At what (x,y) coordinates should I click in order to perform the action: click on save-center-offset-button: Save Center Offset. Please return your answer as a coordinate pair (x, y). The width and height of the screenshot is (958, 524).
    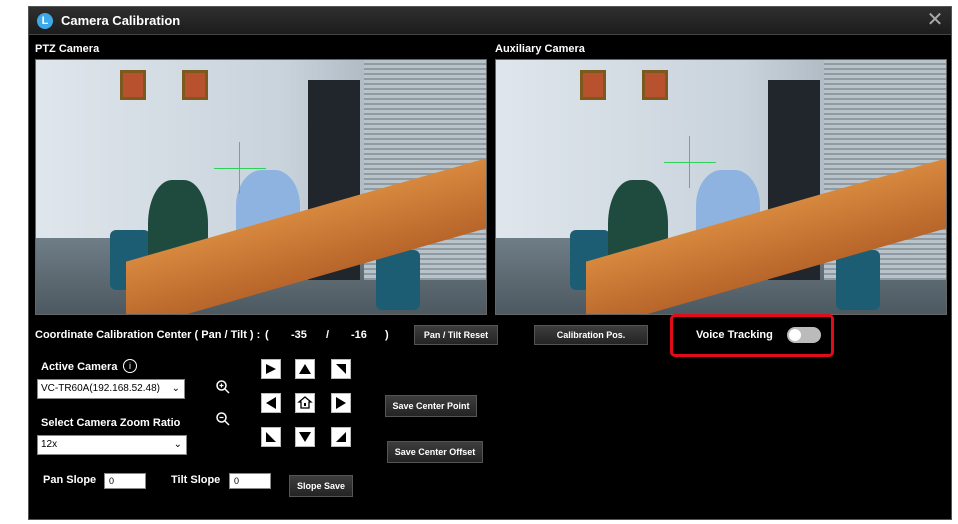
    Looking at the image, I should click on (435, 452).